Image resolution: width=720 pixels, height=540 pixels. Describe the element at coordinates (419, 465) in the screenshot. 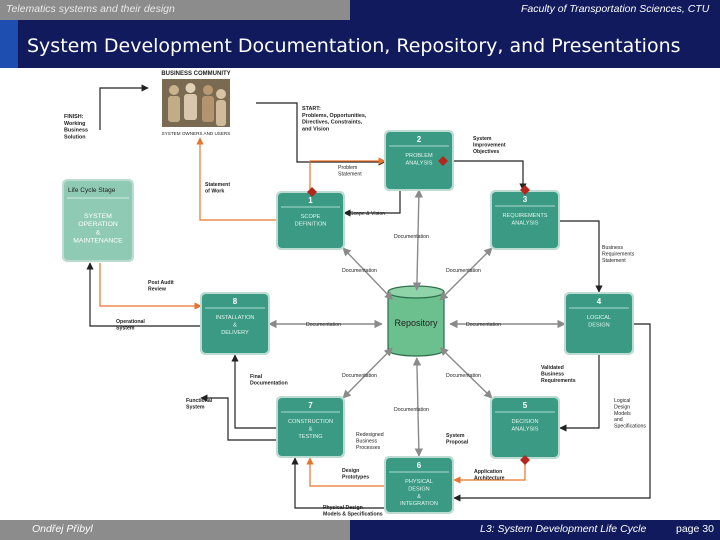

I see `phase-number: 6` at that location.